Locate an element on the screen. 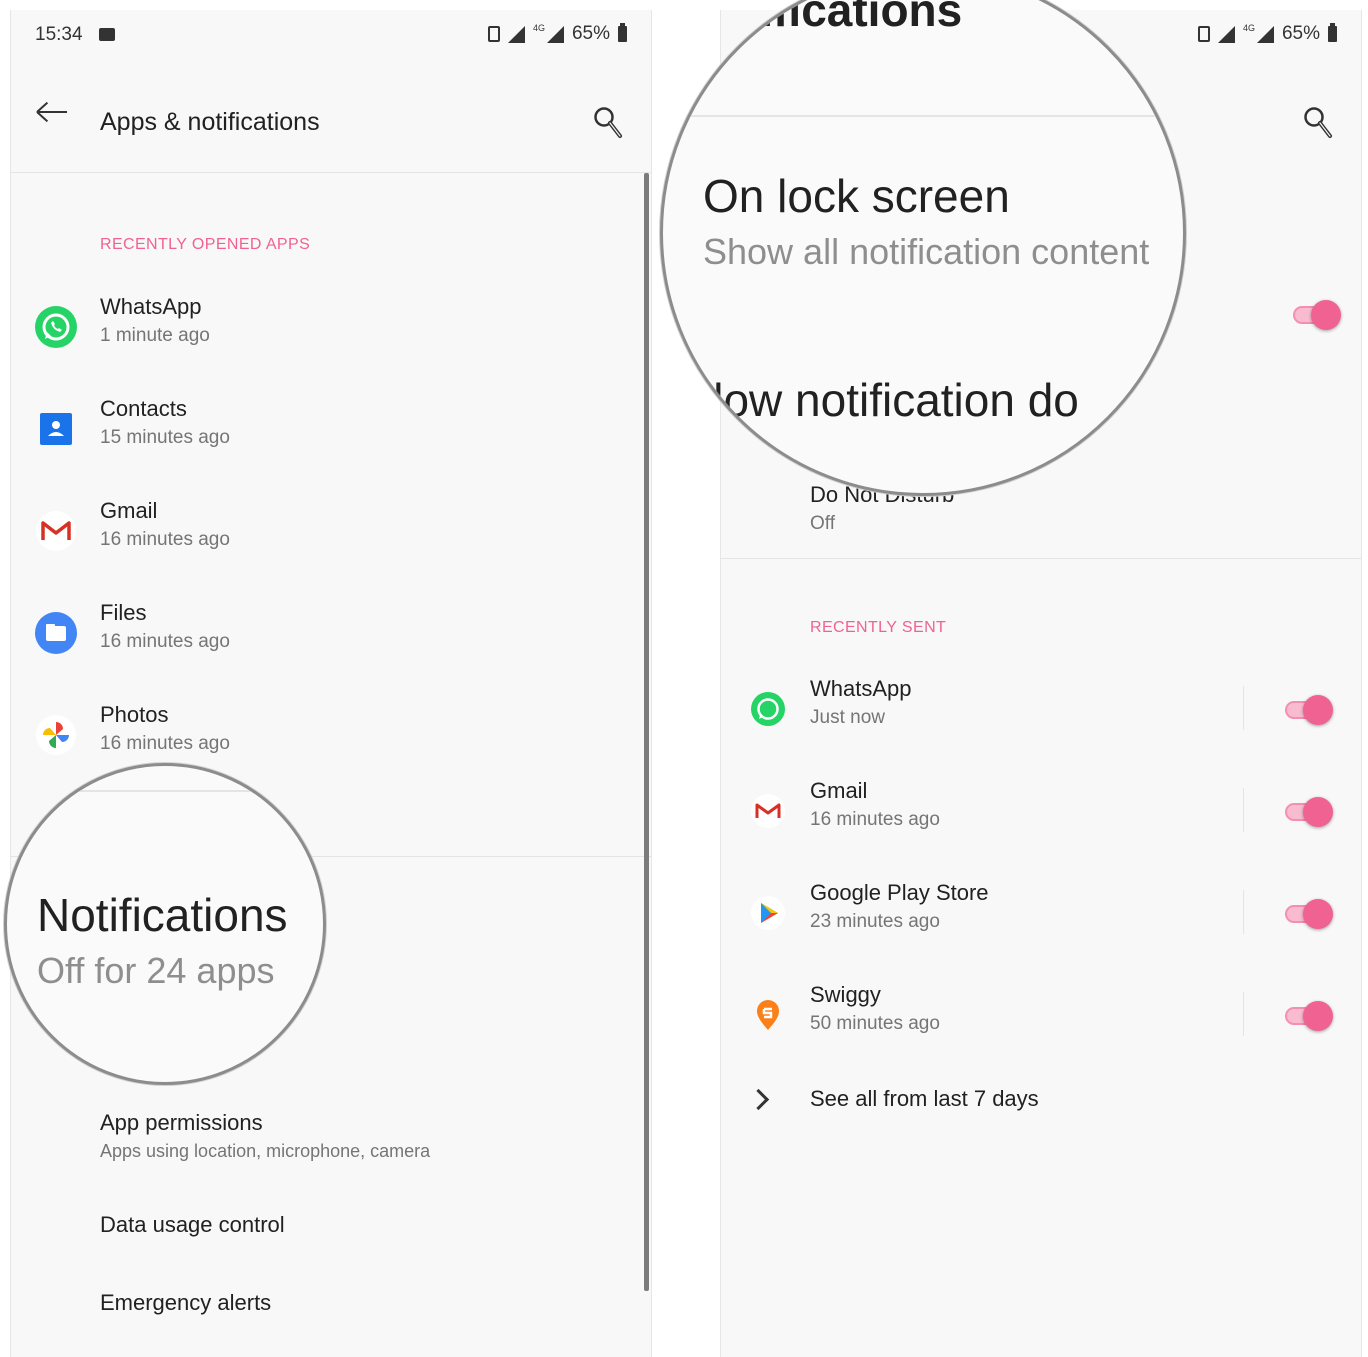 The width and height of the screenshot is (1368, 1357). app-name: Google Play Store is located at coordinates (899, 892).